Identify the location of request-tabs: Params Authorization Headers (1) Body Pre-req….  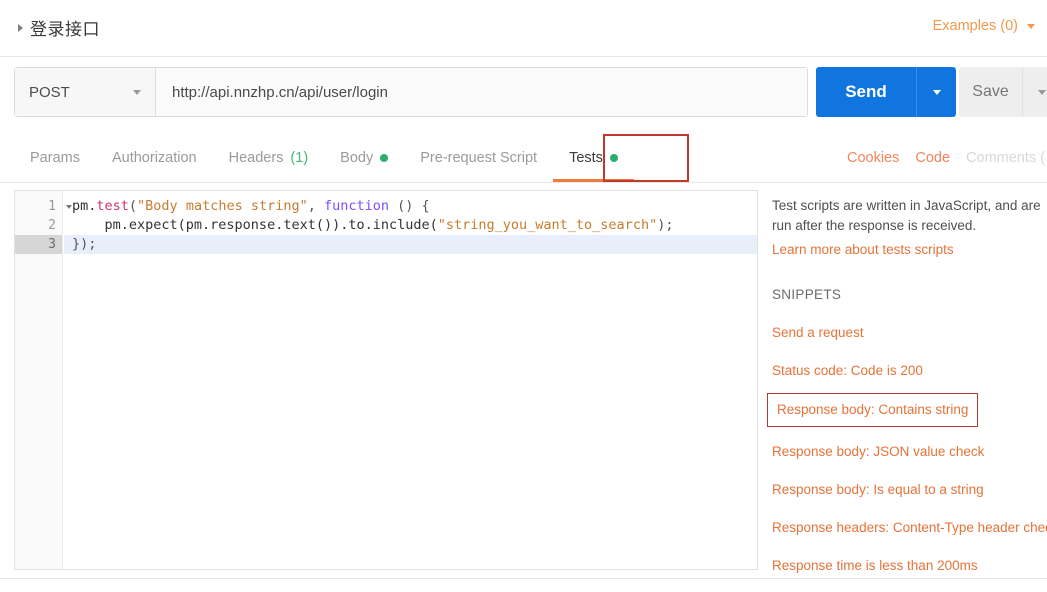
(324, 157).